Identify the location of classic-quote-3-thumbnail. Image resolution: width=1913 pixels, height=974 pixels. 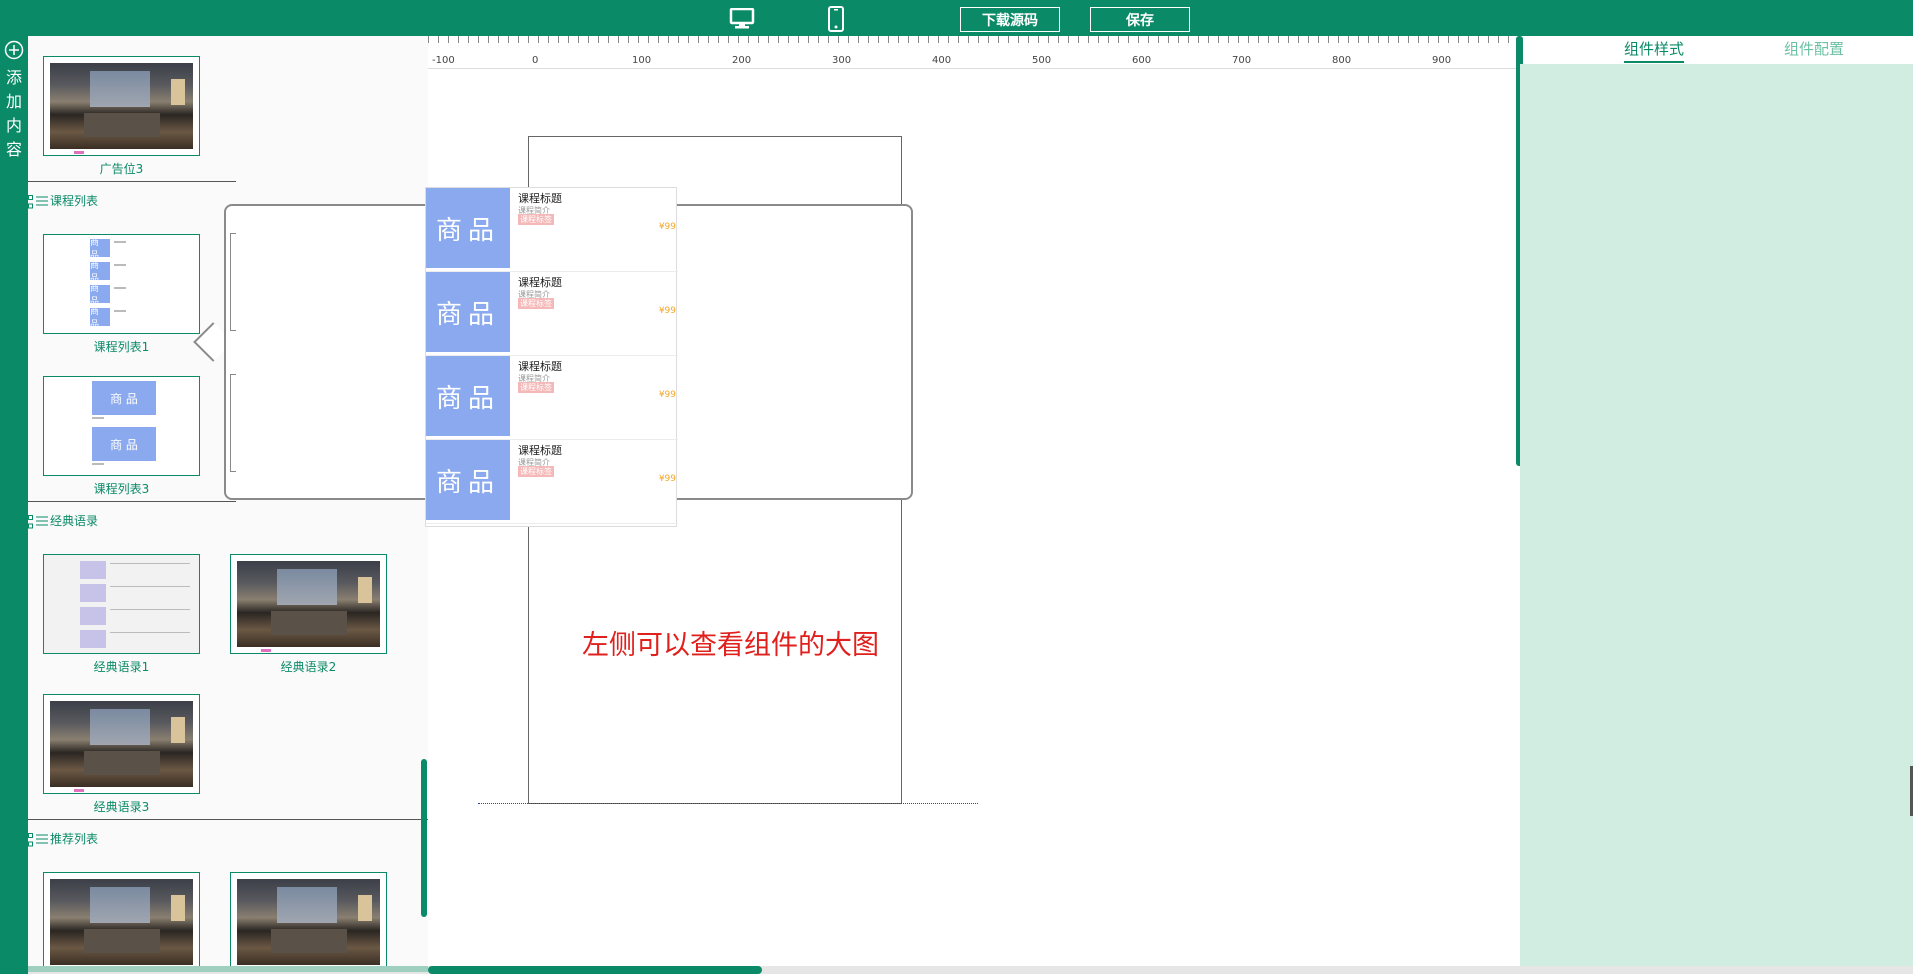
(121, 744).